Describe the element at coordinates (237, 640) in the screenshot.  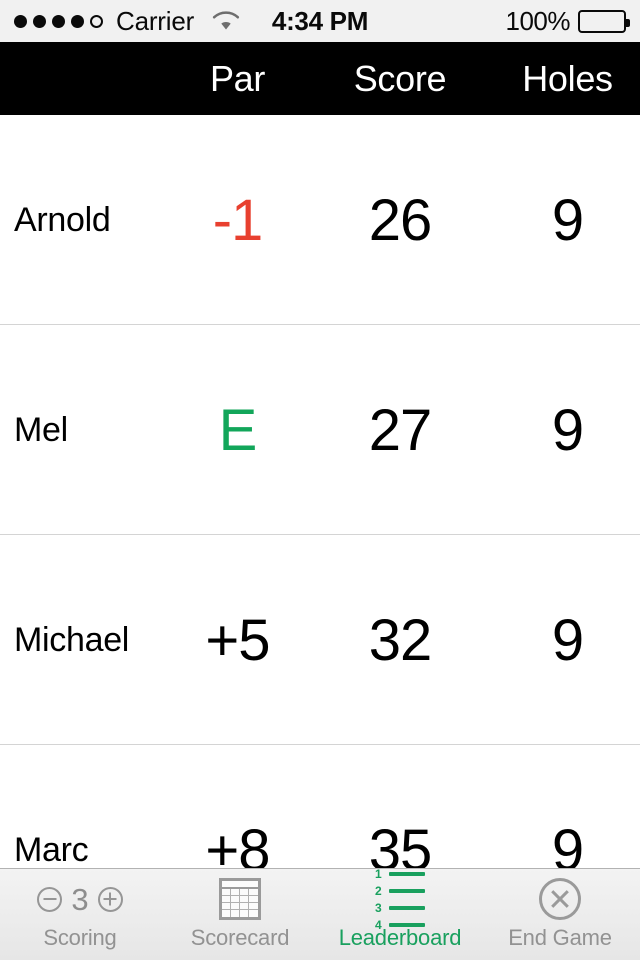
I see `player-par: +5` at that location.